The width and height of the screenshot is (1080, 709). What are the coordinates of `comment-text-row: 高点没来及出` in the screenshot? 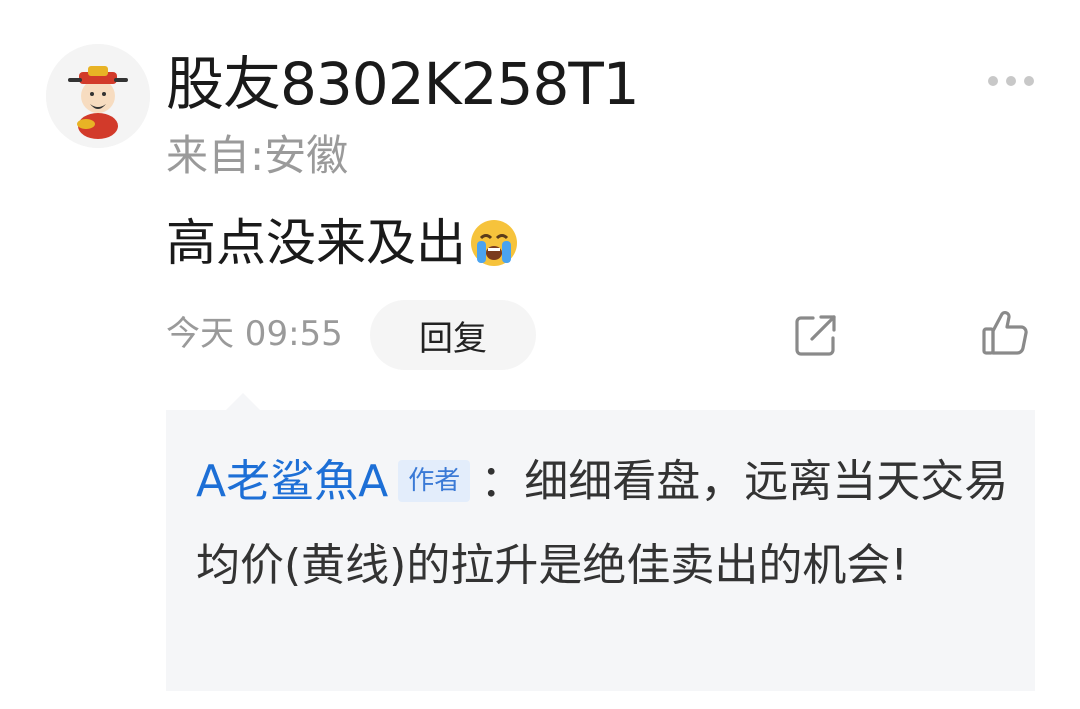 It's located at (343, 243).